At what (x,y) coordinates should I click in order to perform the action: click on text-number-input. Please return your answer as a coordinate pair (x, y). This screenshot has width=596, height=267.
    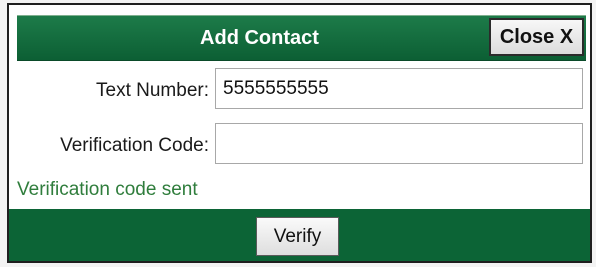
    Looking at the image, I should click on (399, 88).